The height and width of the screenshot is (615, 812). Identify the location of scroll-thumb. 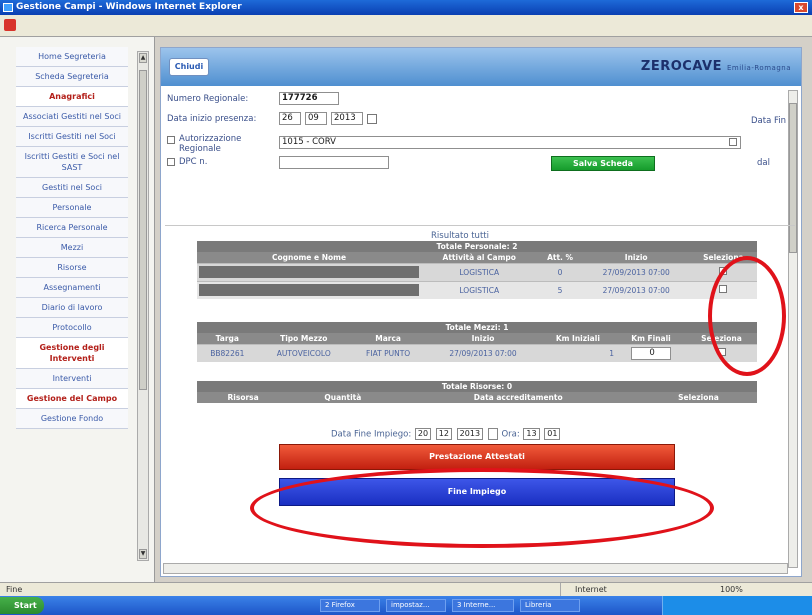
(143, 230).